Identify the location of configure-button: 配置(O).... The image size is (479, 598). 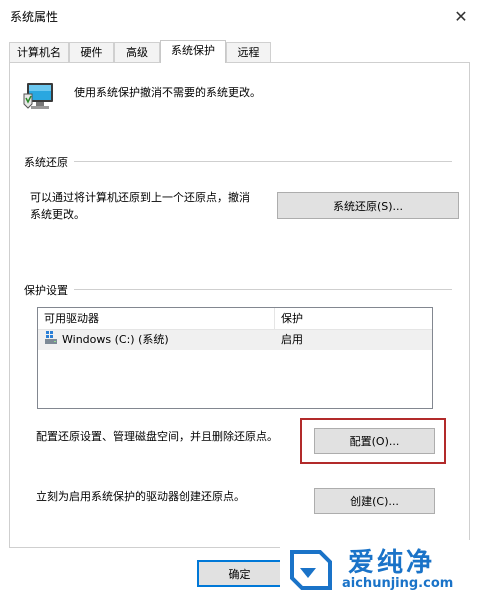
(374, 441).